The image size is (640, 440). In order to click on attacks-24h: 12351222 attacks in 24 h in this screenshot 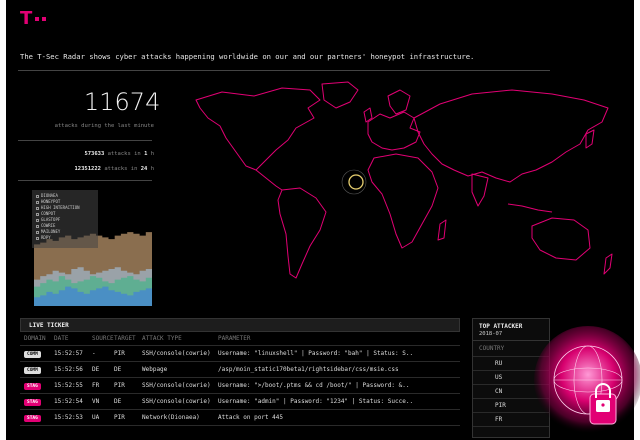, I will do `click(114, 169)`.